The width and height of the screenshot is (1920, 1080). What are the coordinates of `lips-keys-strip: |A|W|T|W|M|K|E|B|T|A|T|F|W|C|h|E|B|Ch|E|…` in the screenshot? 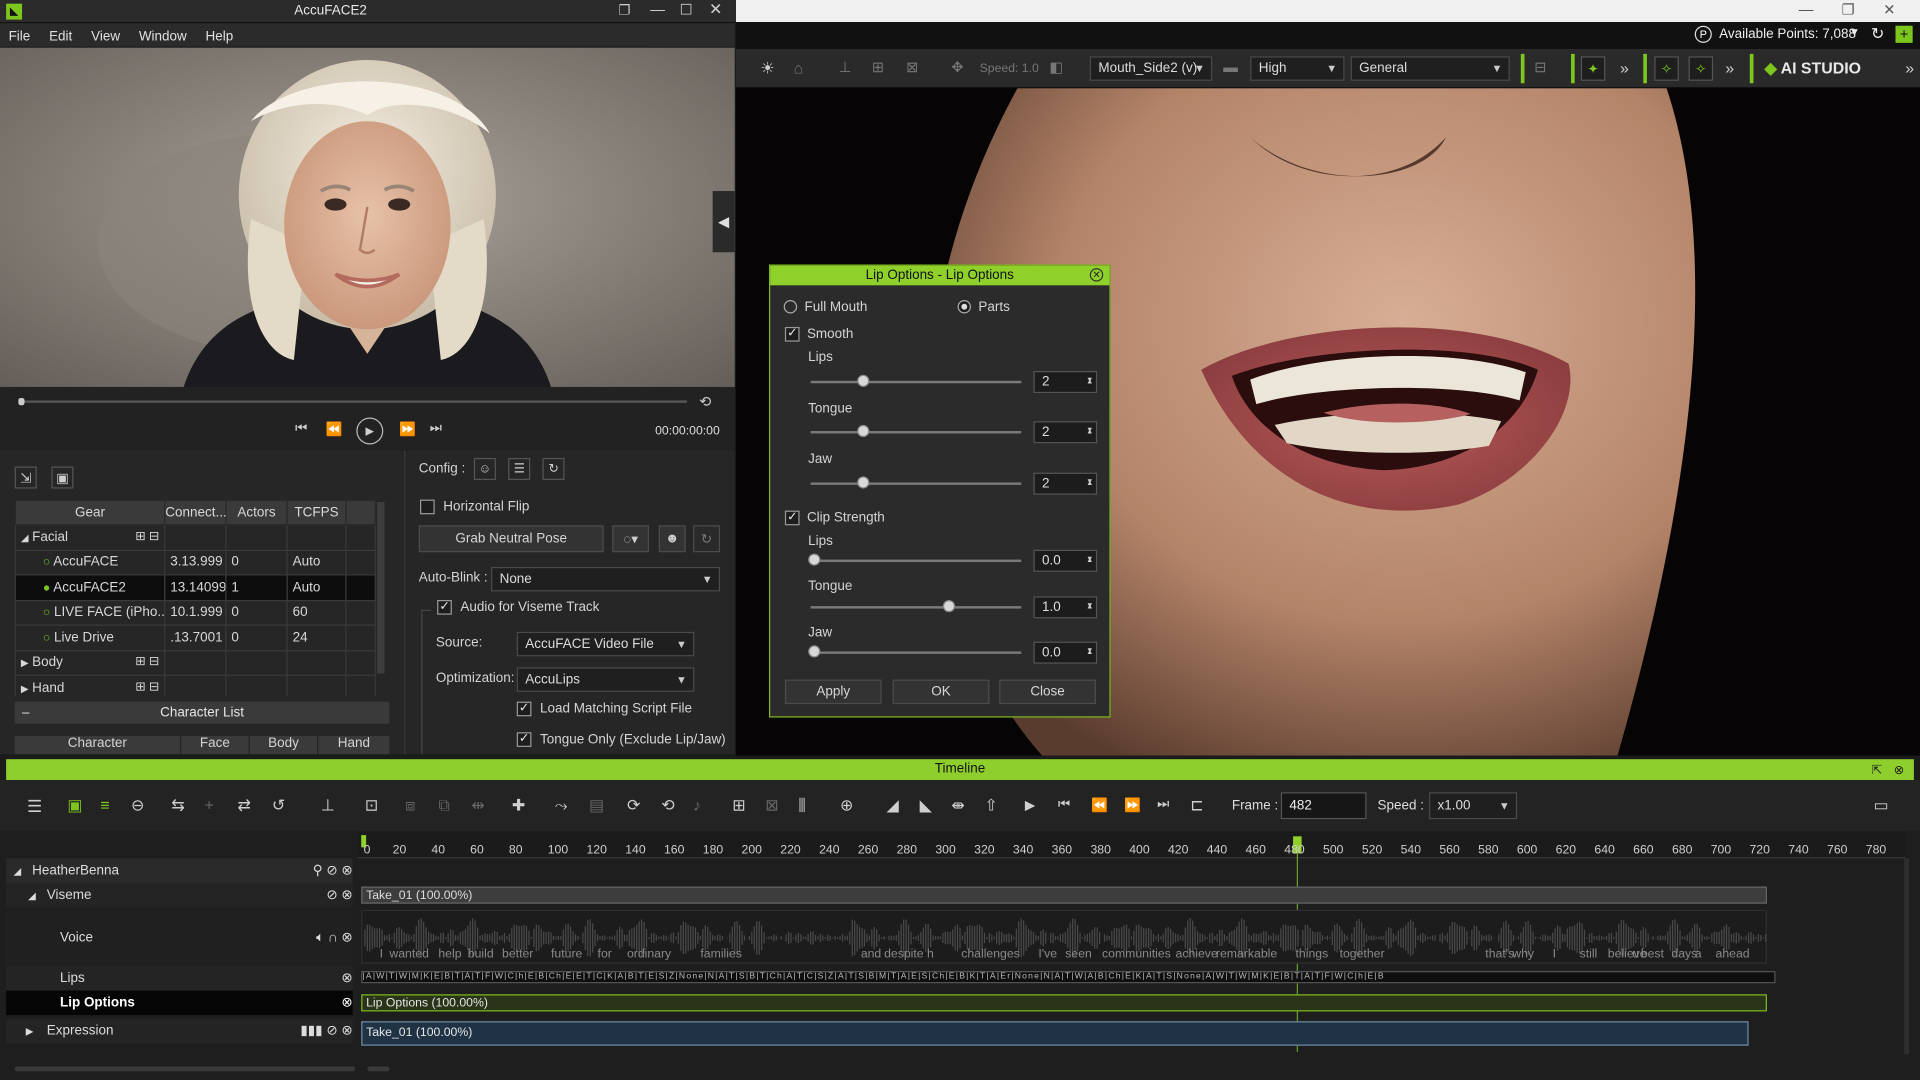 It's located at (1068, 977).